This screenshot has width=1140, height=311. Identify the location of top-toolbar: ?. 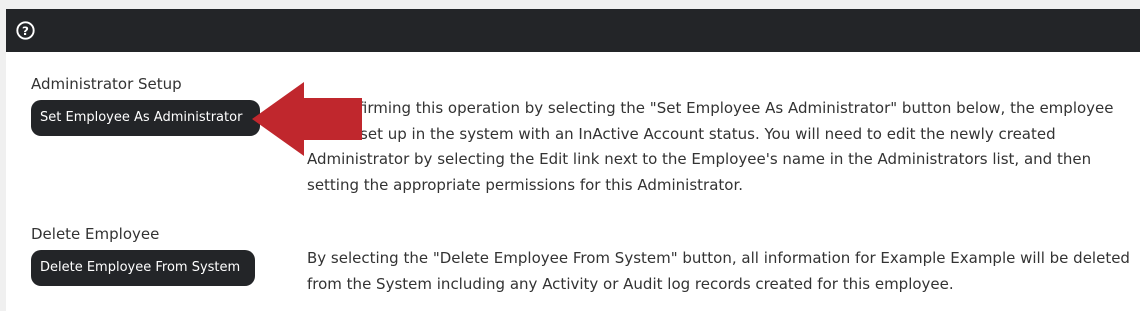
(573, 30).